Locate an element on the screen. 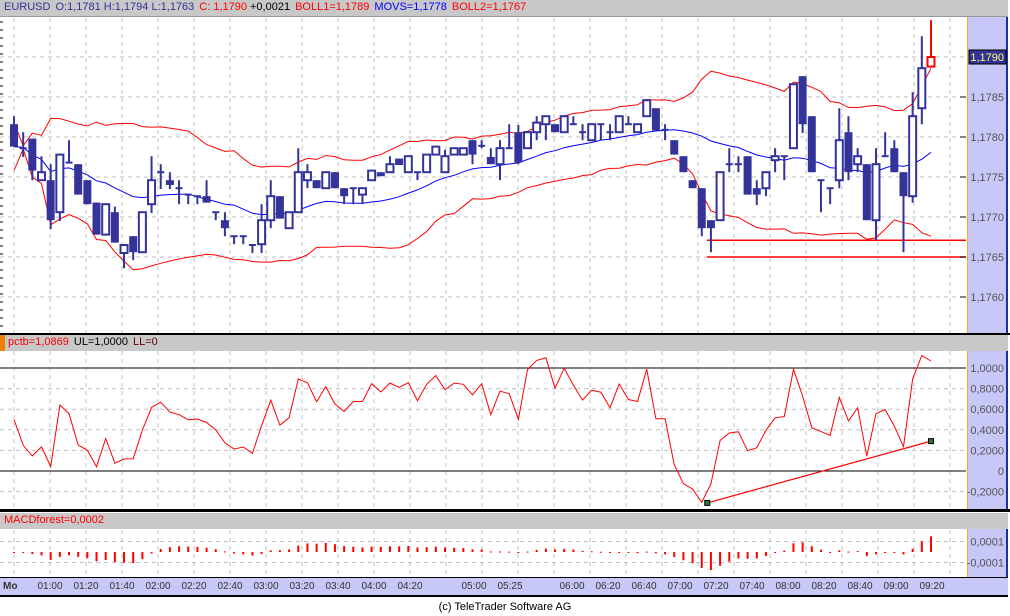 The height and width of the screenshot is (616, 1010). price-tick-label: 1,1770 is located at coordinates (987, 218).